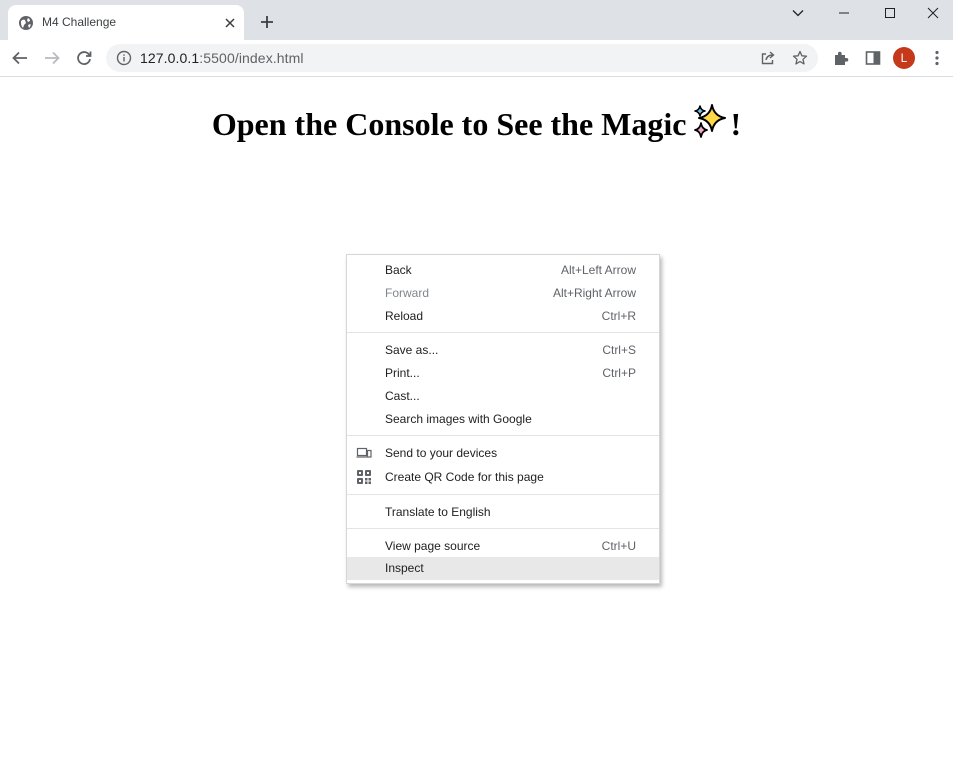 The width and height of the screenshot is (953, 766). What do you see at coordinates (844, 13) in the screenshot?
I see `minimize-button` at bounding box center [844, 13].